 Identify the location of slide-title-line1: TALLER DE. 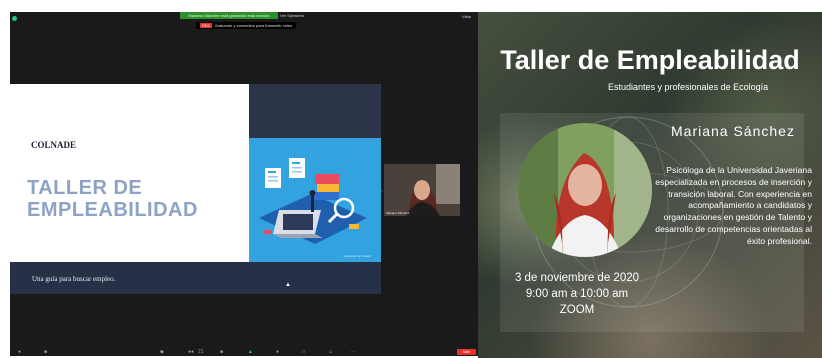
(85, 188).